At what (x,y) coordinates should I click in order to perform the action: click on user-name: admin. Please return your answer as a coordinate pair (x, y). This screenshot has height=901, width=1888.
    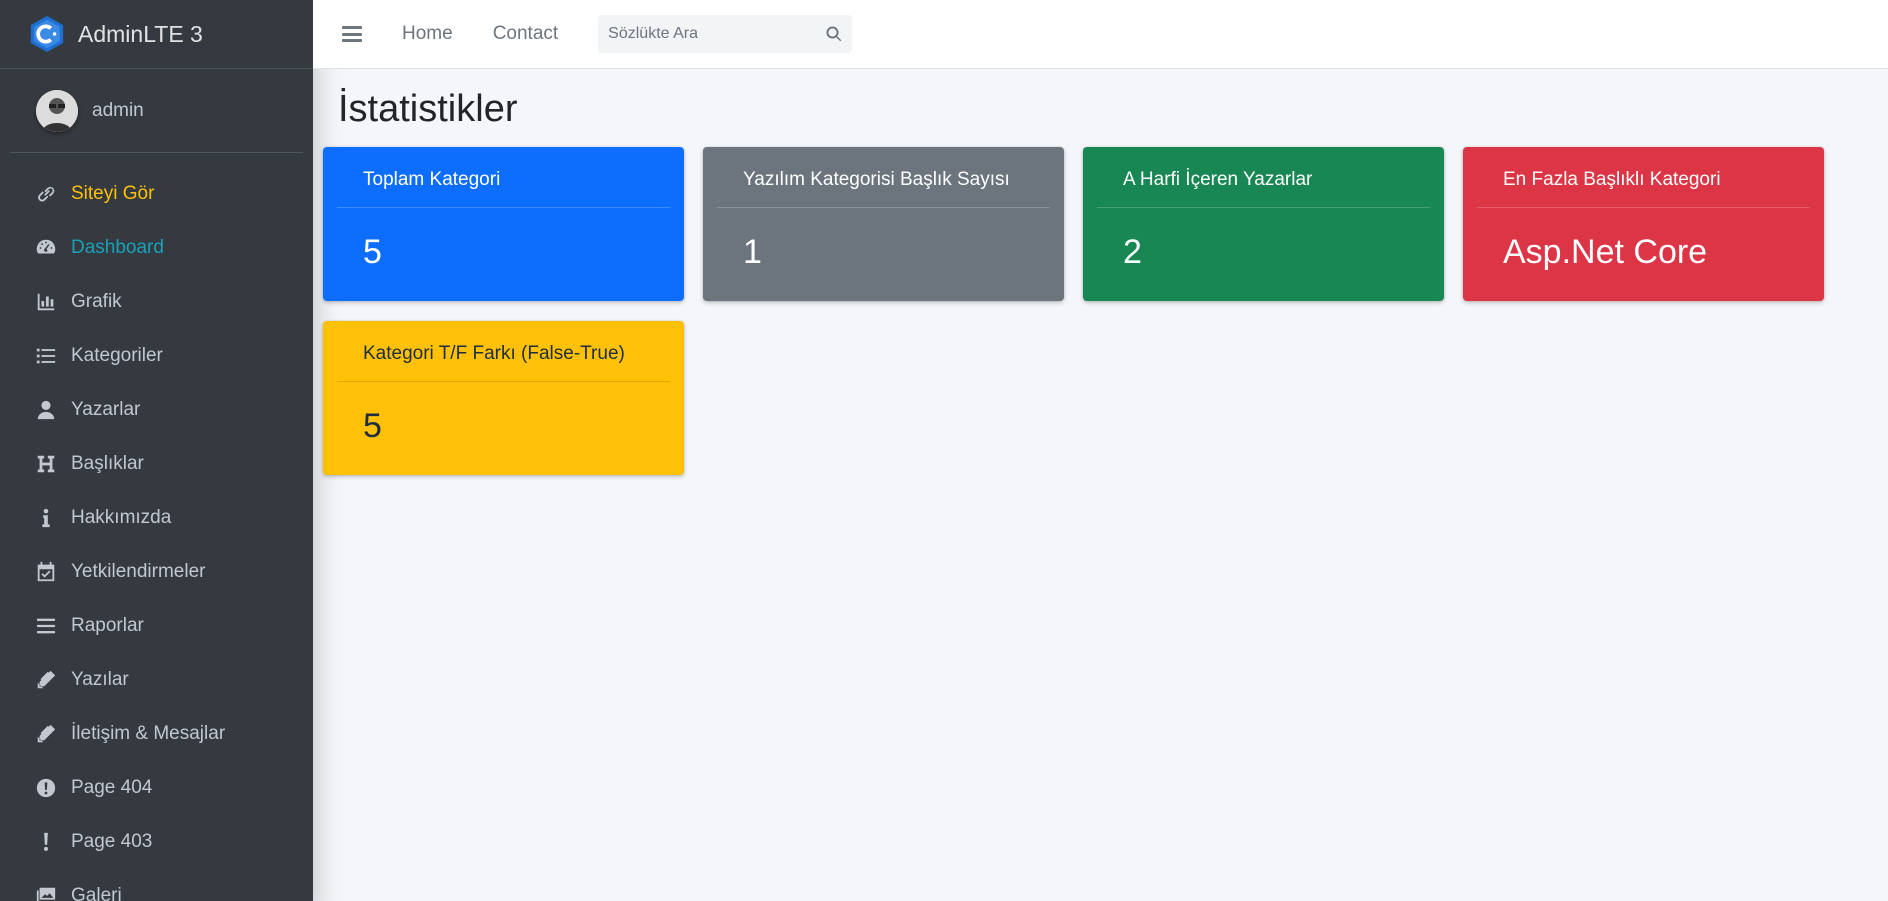
    Looking at the image, I should click on (118, 110).